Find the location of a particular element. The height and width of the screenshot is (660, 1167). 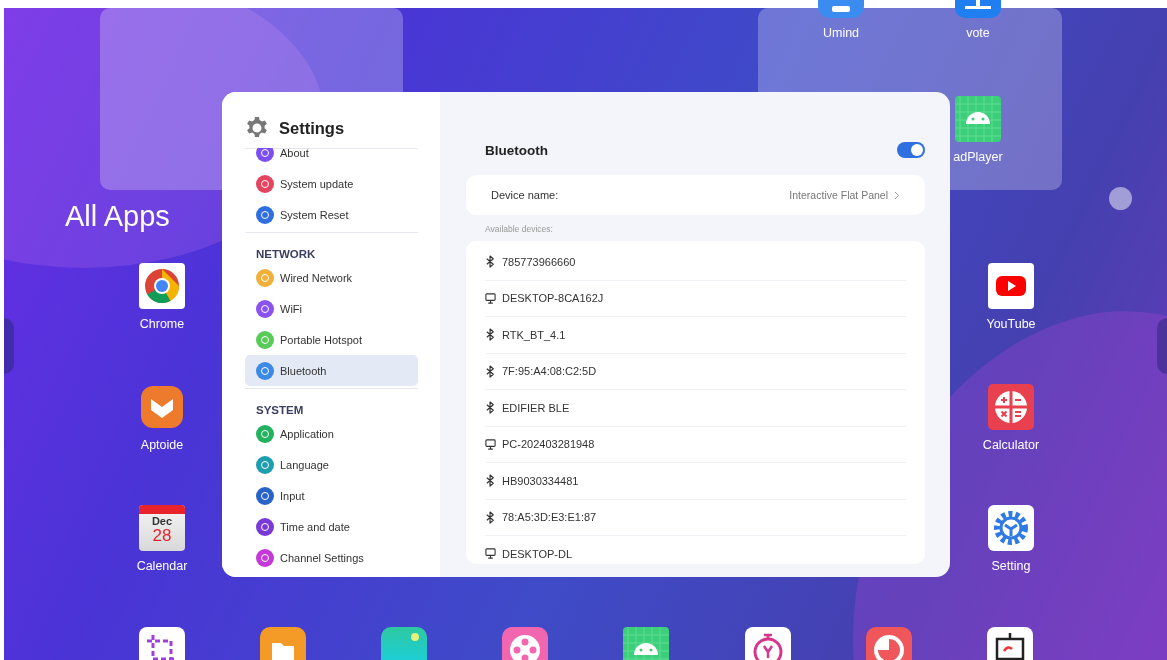

section-heading: SYSTEM is located at coordinates (280, 410).